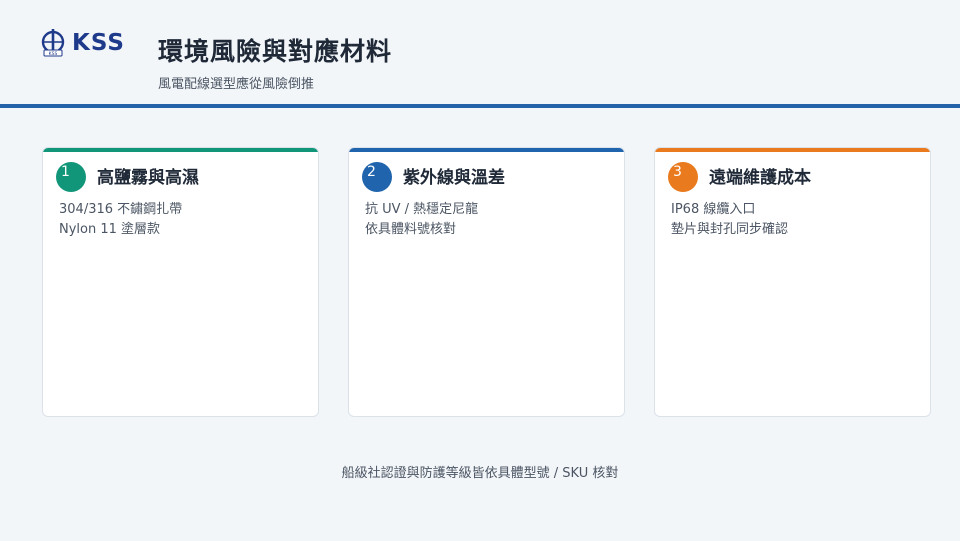 This screenshot has width=960, height=541. I want to click on kss-logo: KSS KSS, so click(82, 43).